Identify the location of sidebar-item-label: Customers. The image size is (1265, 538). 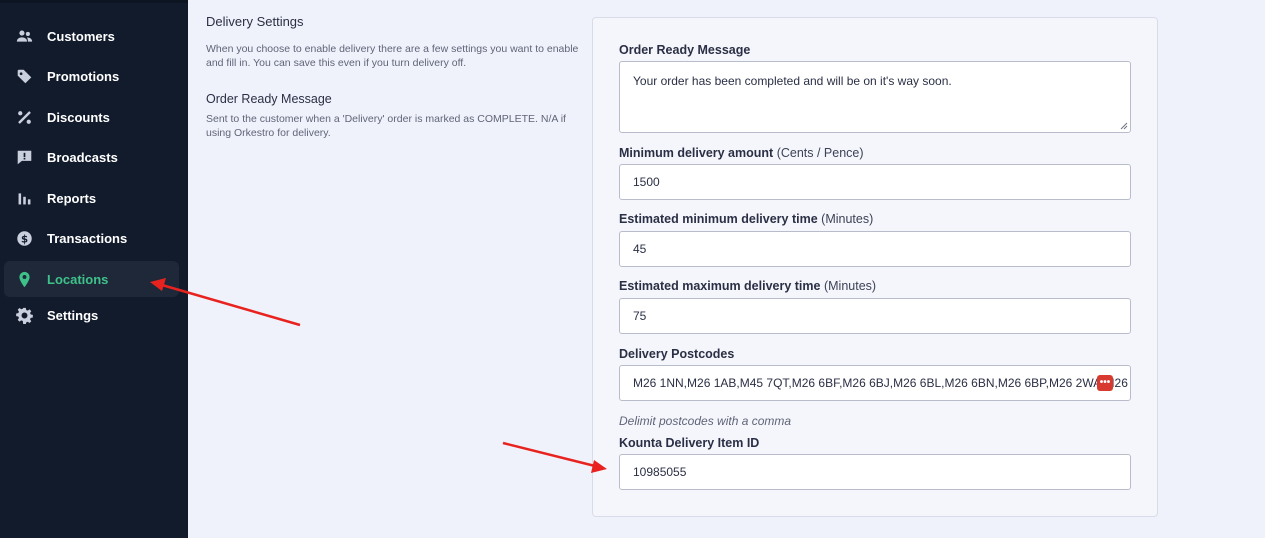
(81, 36).